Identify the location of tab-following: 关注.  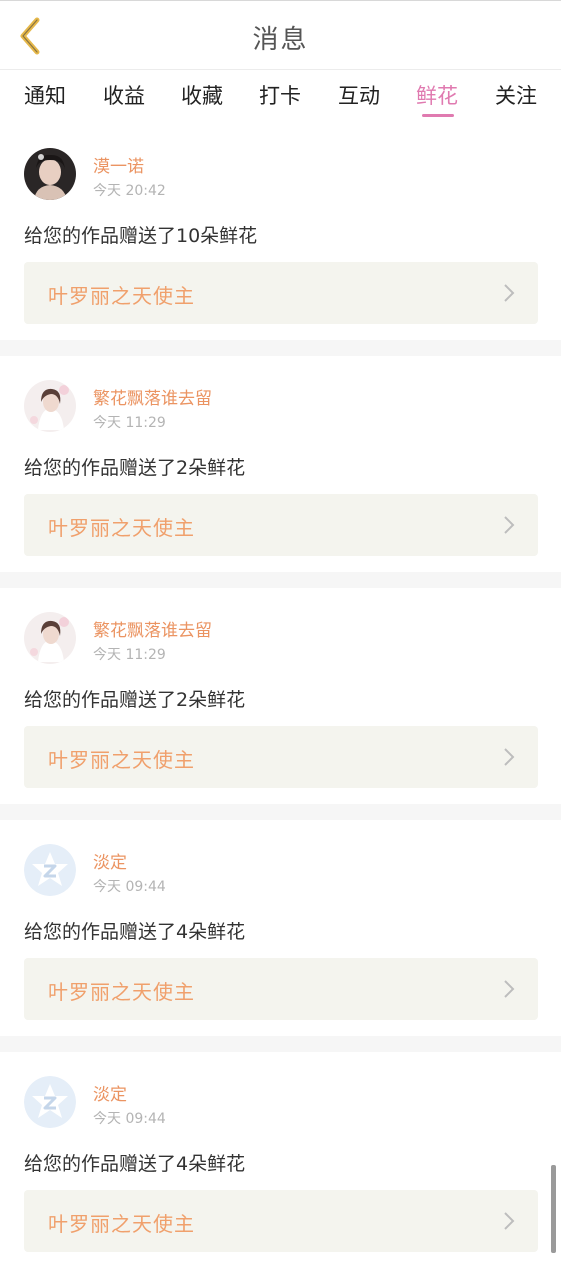
(516, 95).